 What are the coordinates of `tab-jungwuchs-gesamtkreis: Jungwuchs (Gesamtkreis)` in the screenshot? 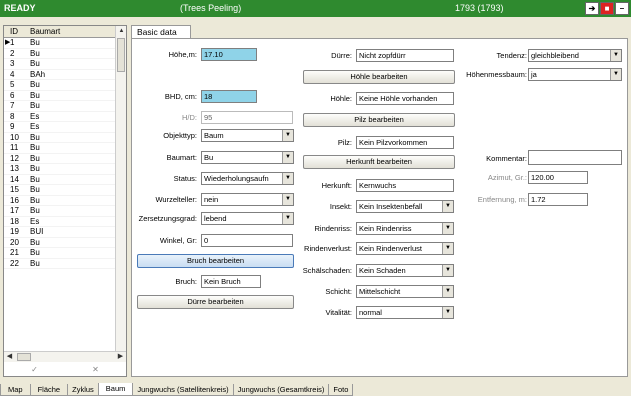 It's located at (281, 390).